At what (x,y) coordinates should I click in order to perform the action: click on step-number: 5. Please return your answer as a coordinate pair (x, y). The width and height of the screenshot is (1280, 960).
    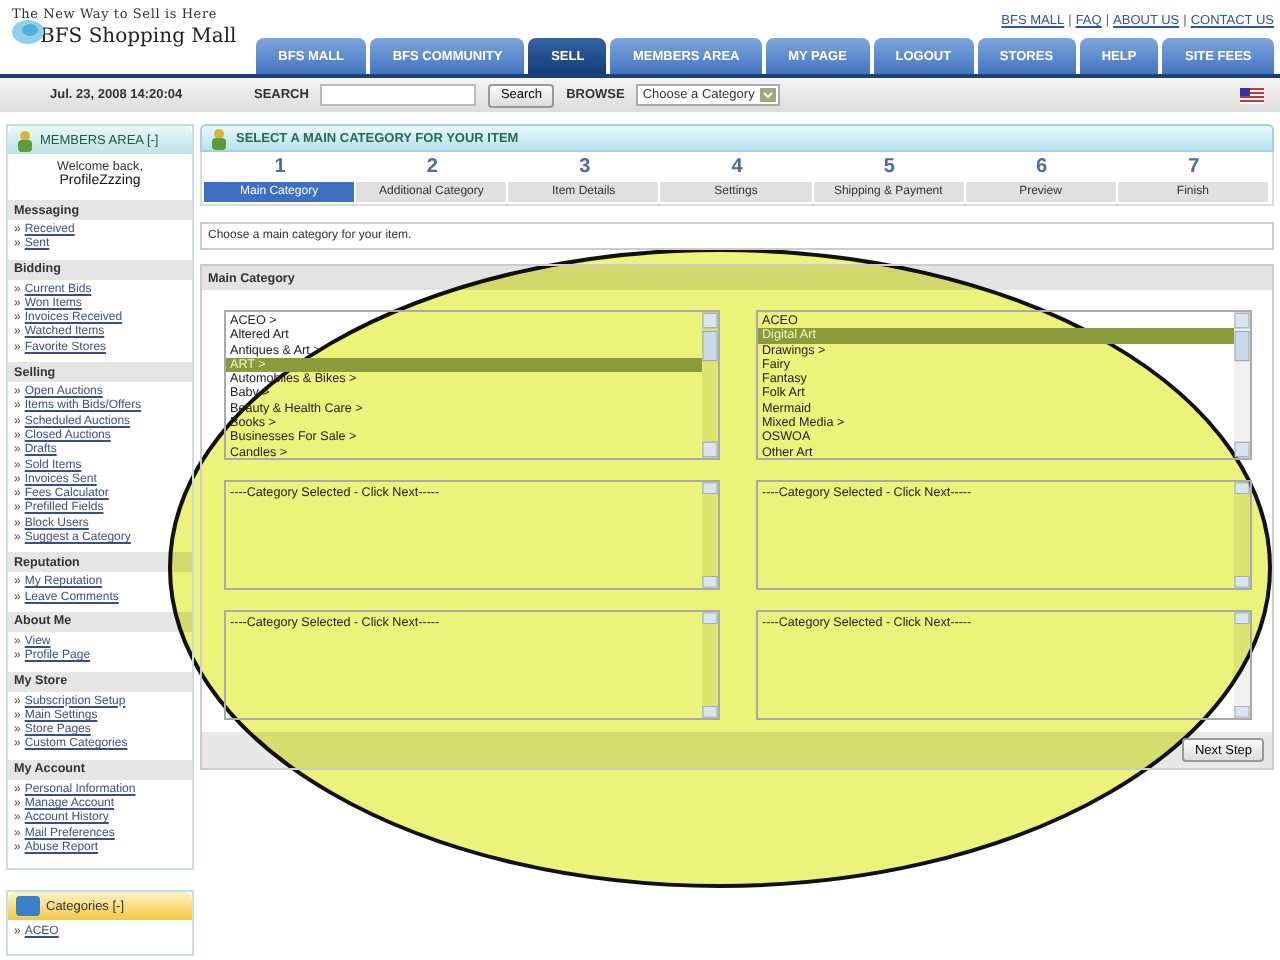
    Looking at the image, I should click on (889, 168).